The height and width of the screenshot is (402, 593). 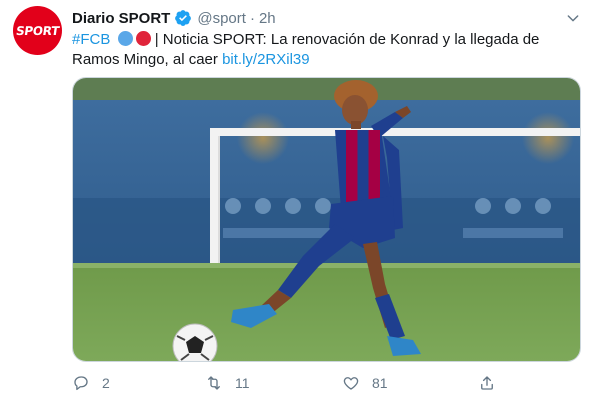 I want to click on tweet-actions: 2 11 81, so click(x=326, y=383).